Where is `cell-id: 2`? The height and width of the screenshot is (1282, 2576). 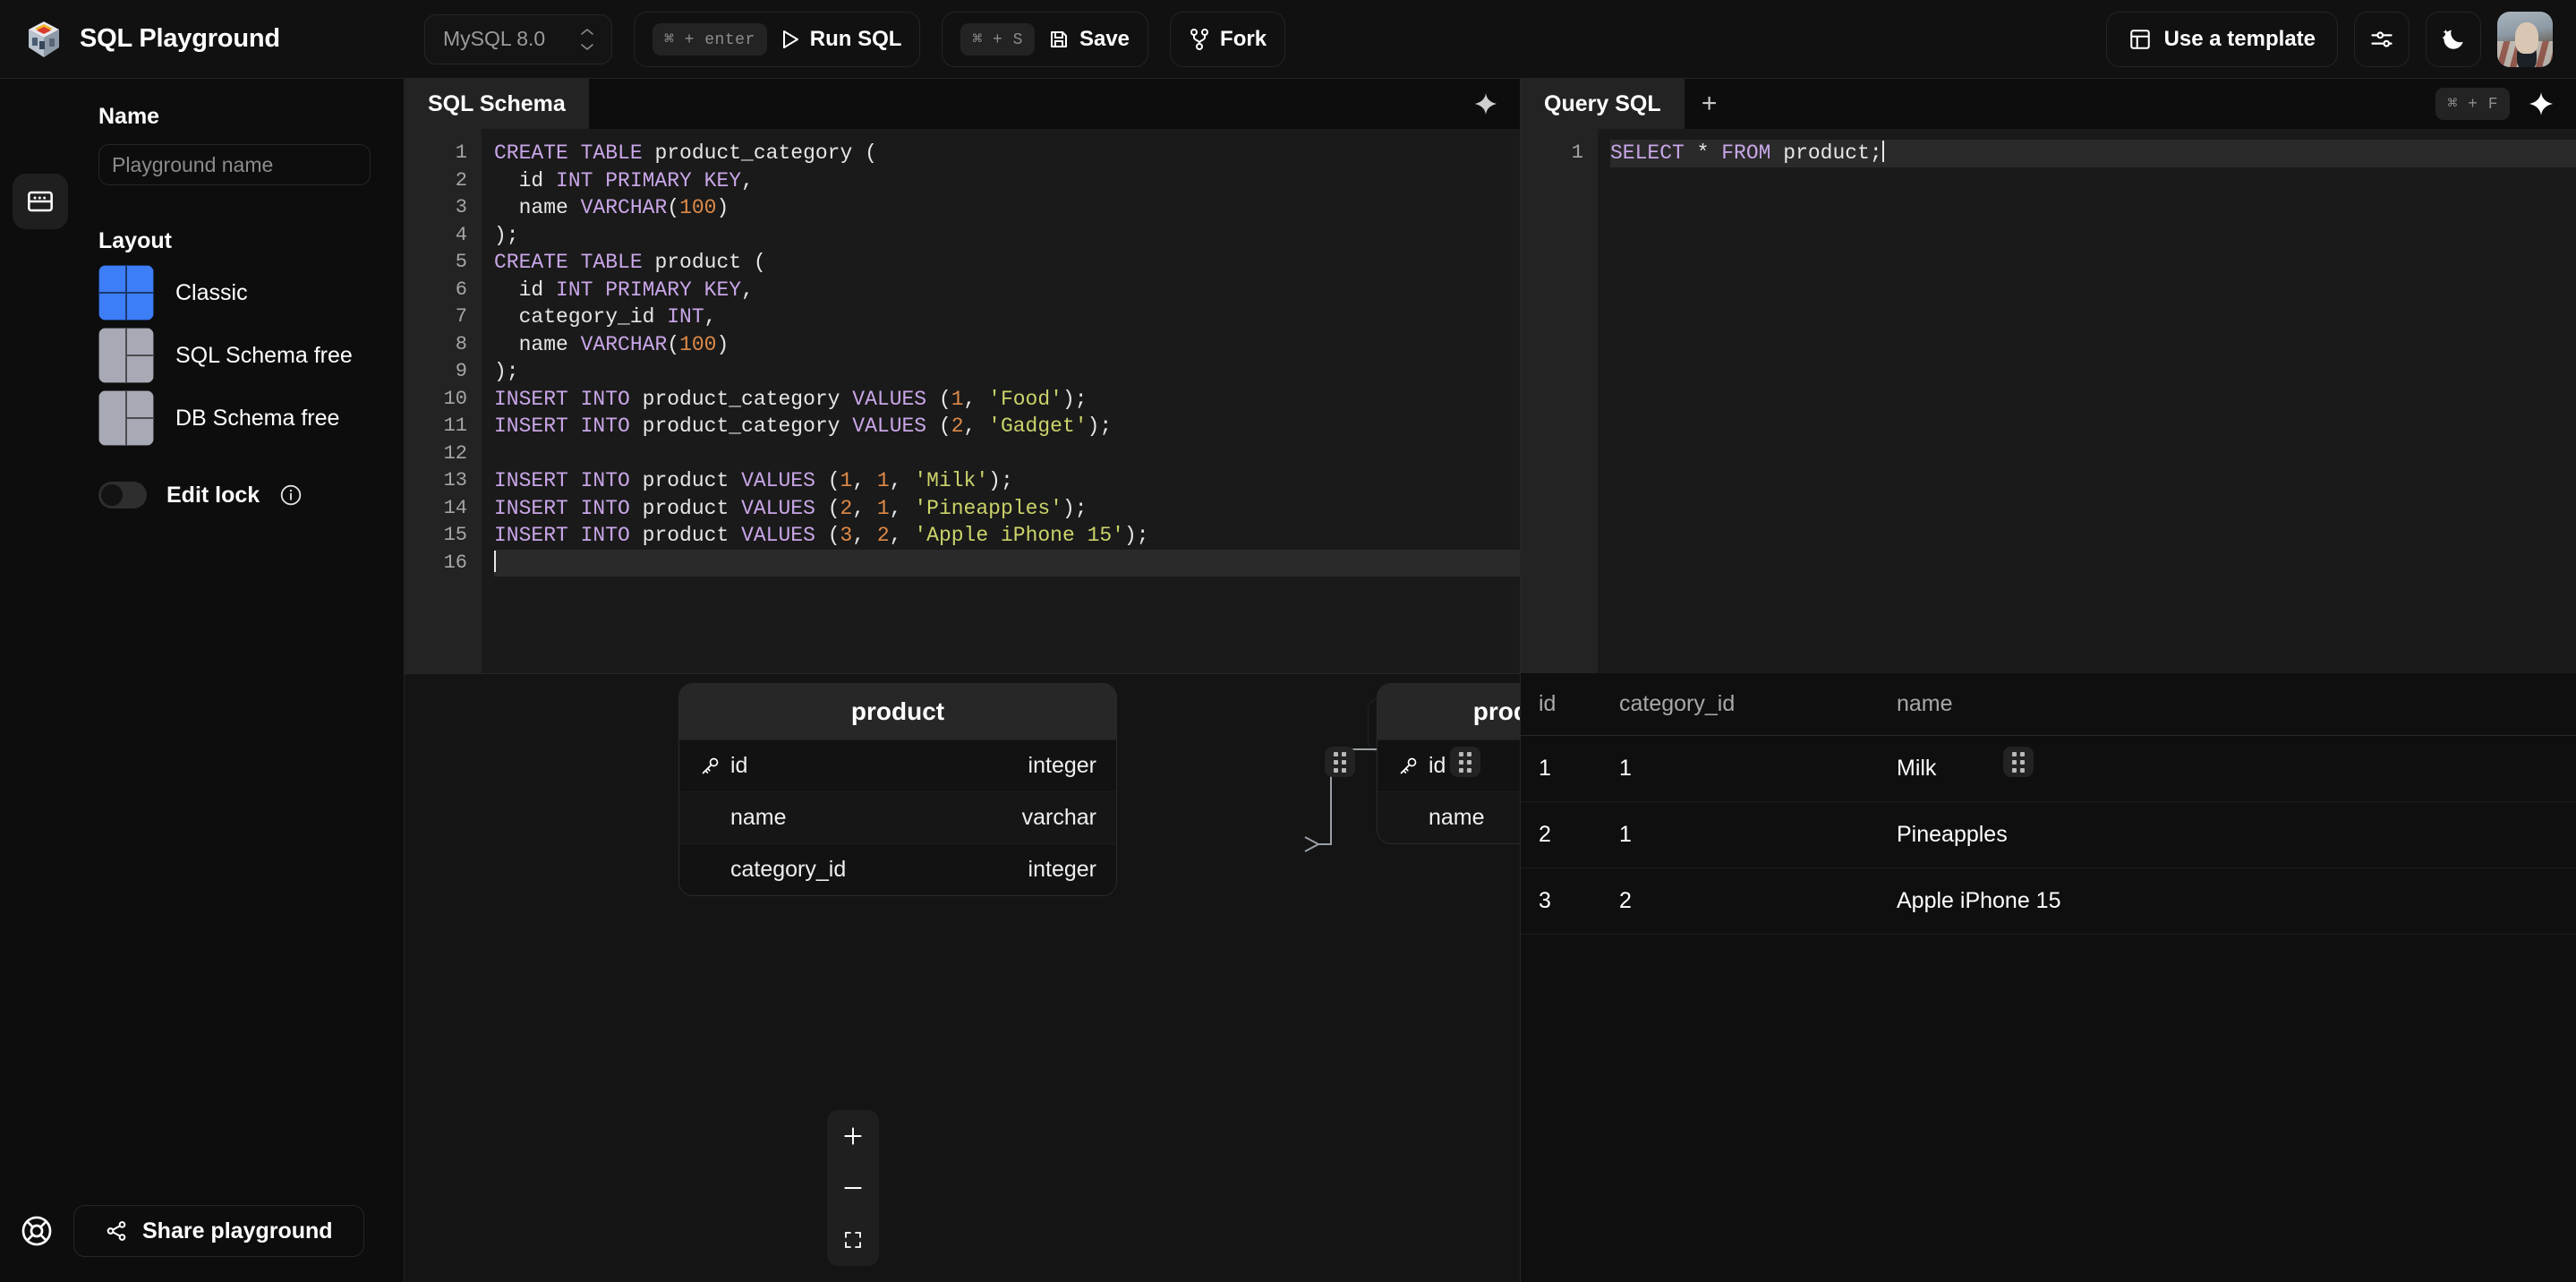
cell-id: 2 is located at coordinates (1570, 834).